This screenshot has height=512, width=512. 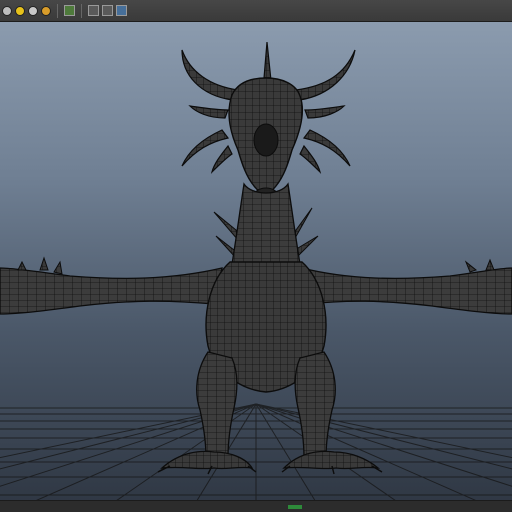 I want to click on status-strip, so click(x=256, y=506).